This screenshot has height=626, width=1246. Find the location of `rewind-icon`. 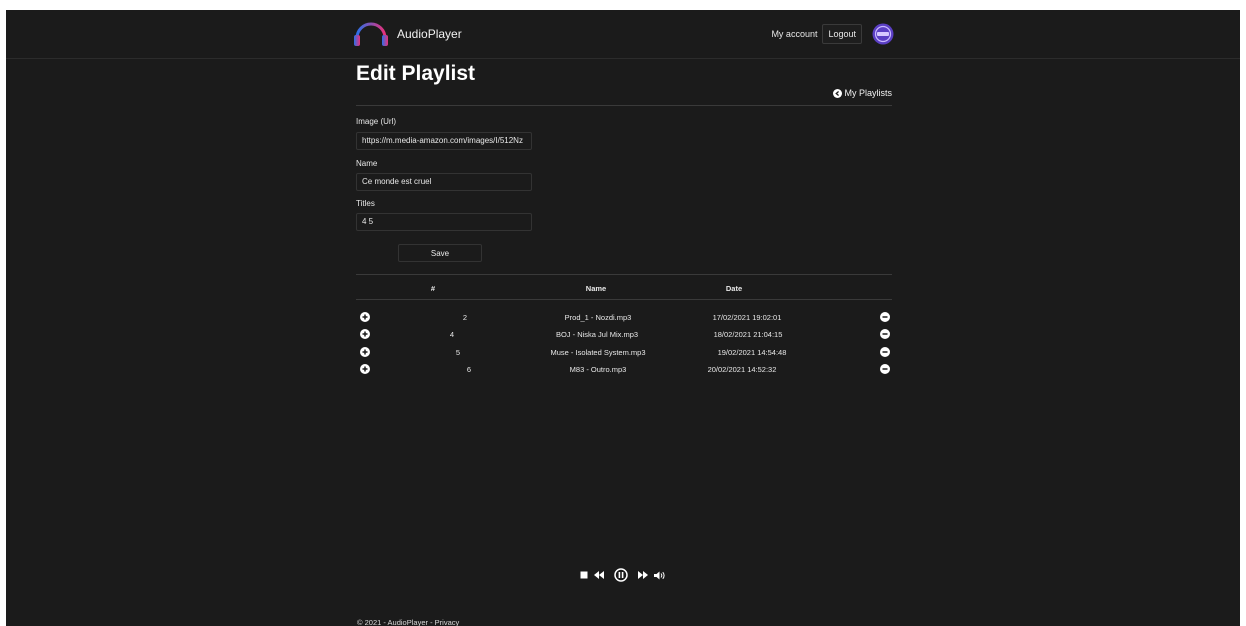

rewind-icon is located at coordinates (599, 575).